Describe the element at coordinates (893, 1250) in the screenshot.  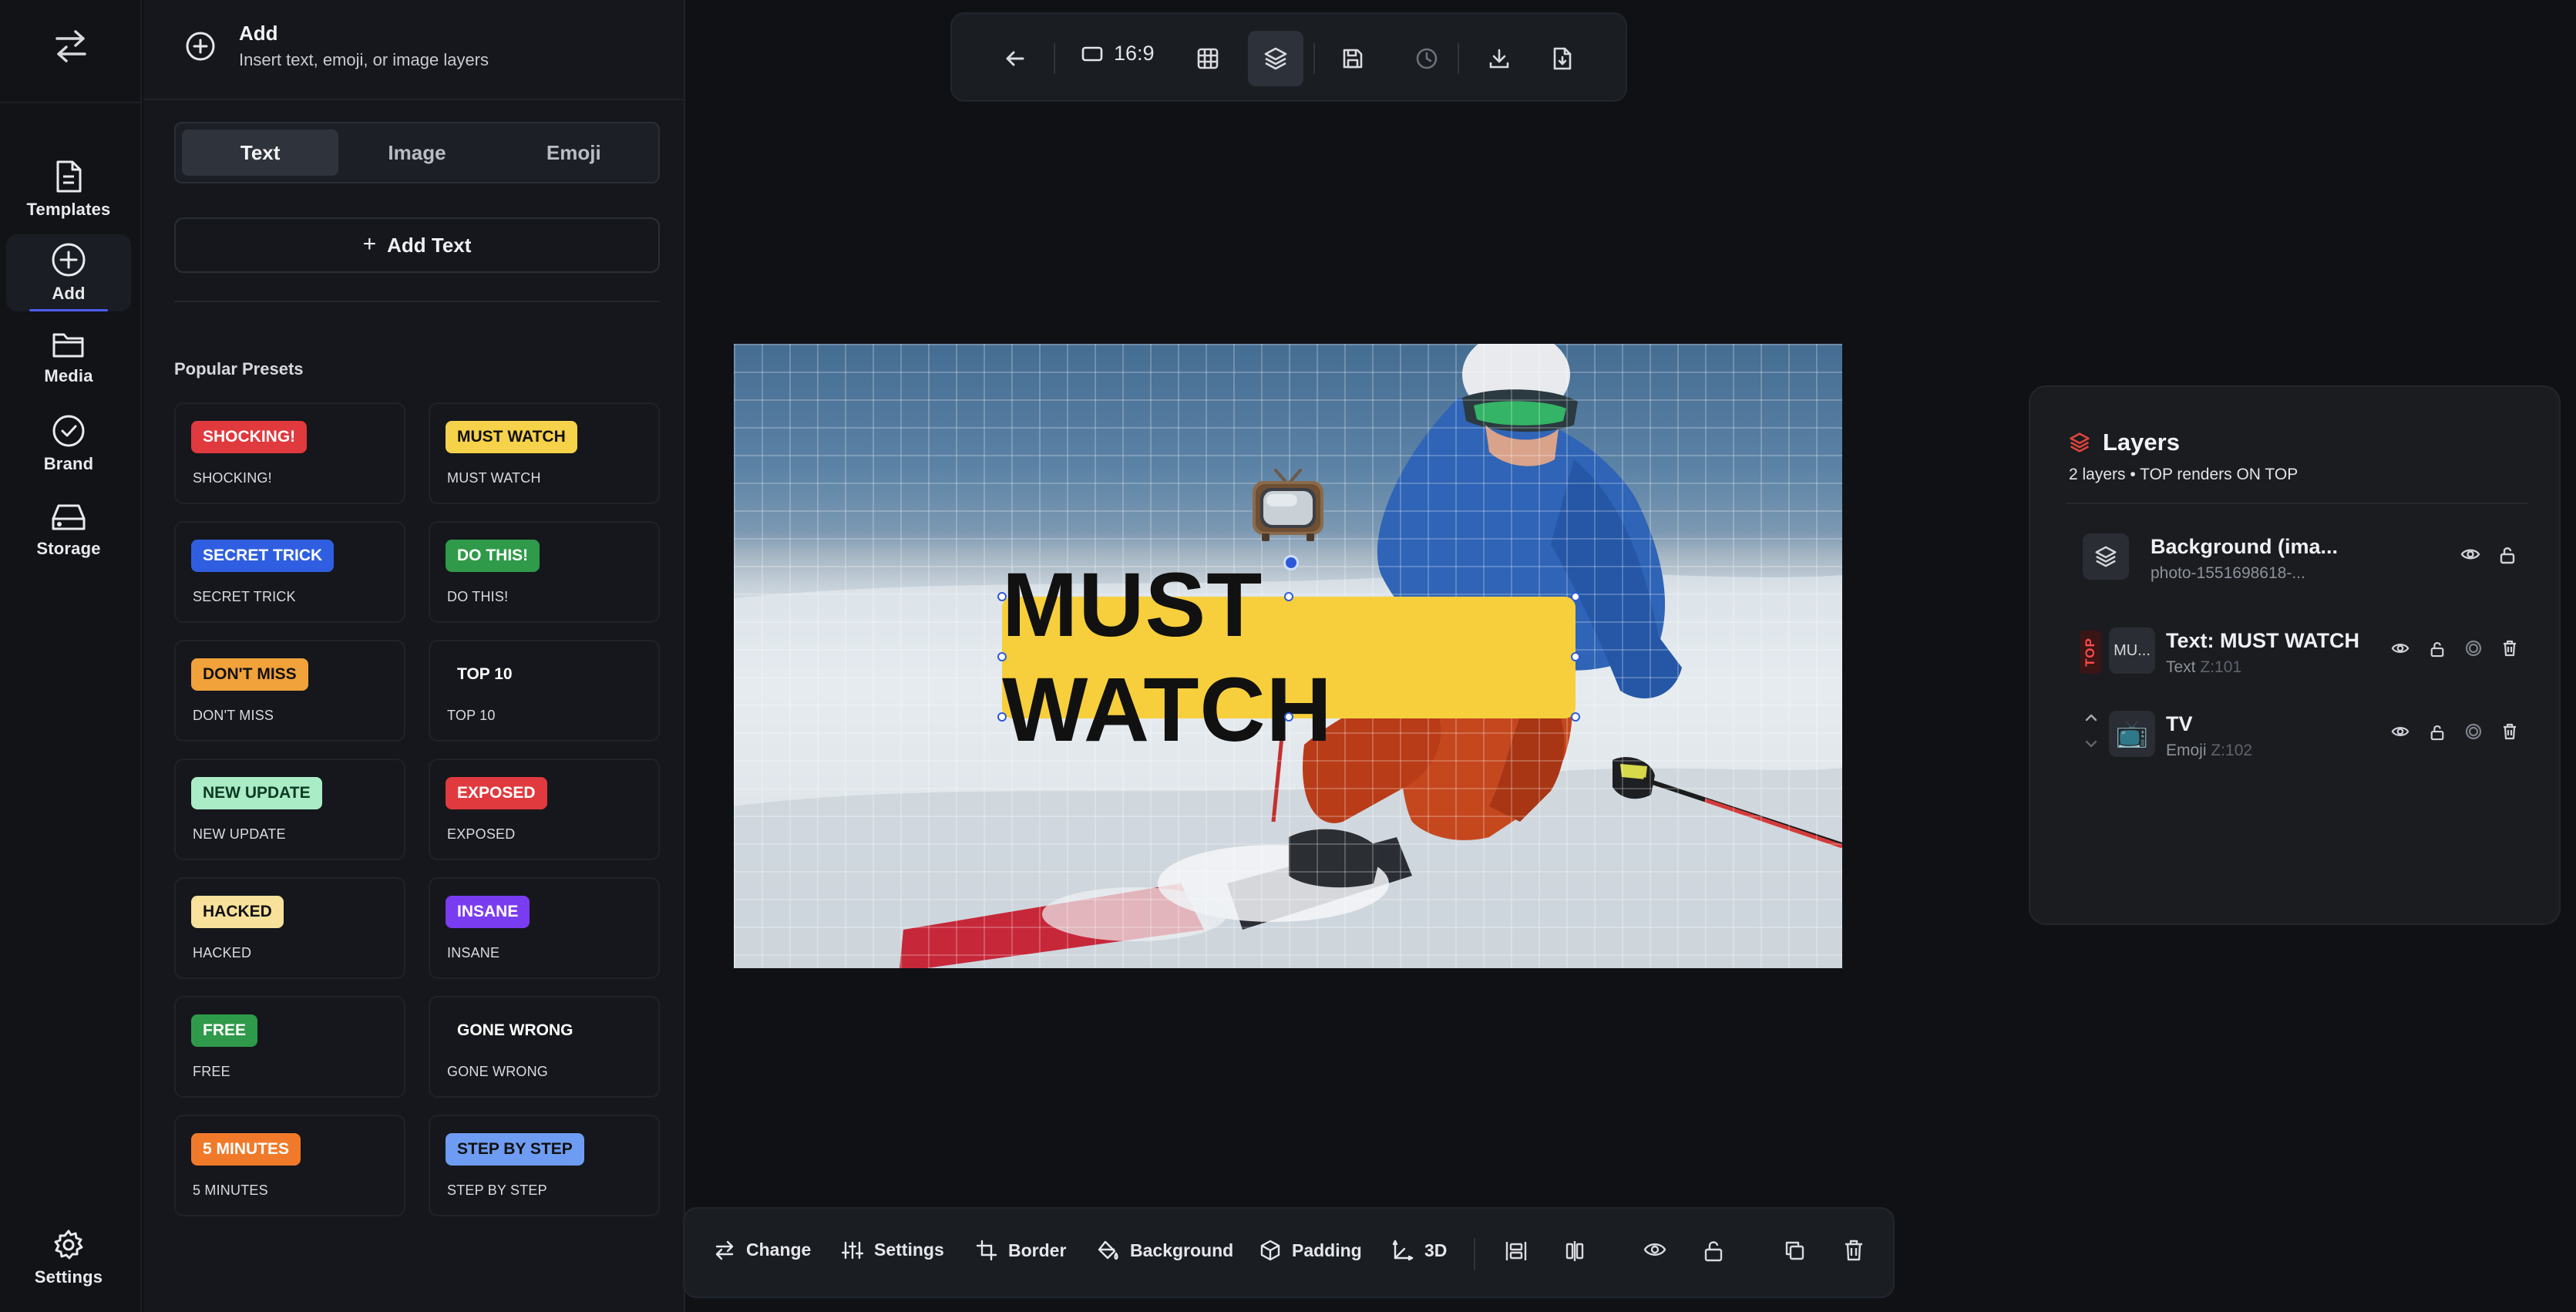
I see `settings-button: Settings` at that location.